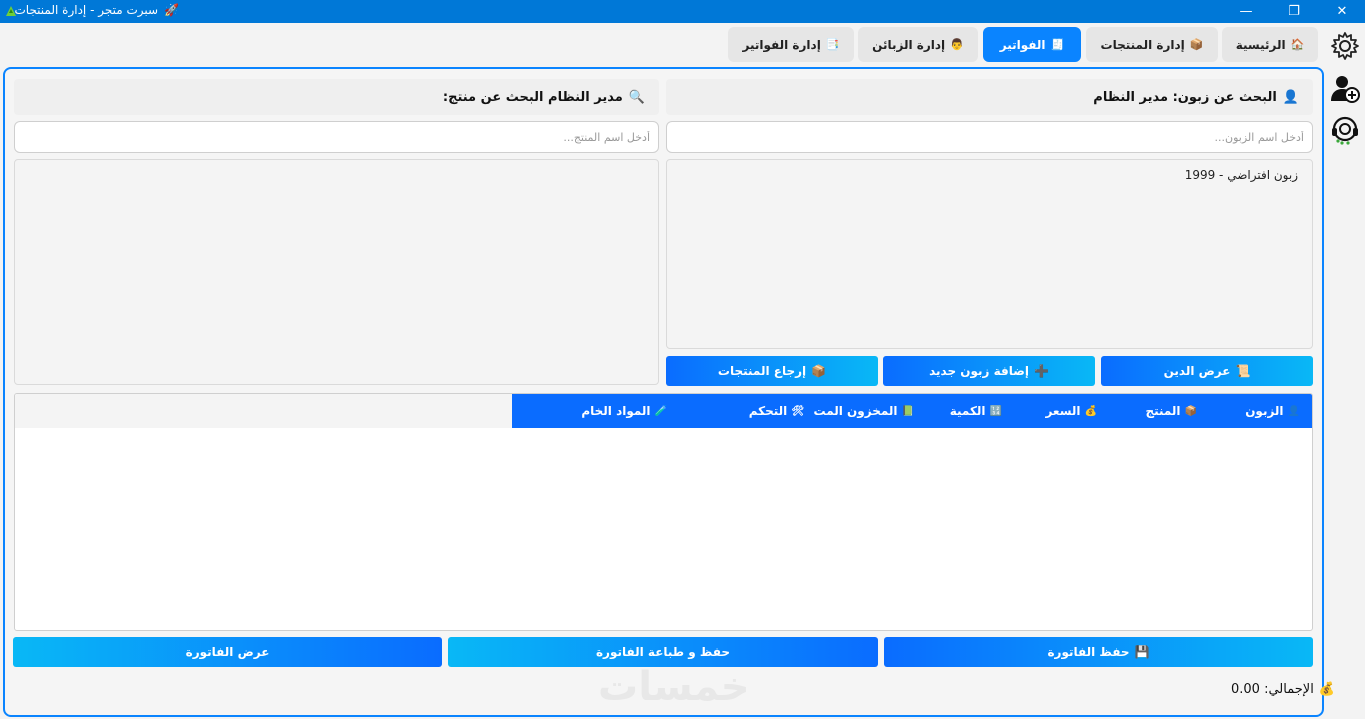 The height and width of the screenshot is (719, 1365). Describe the element at coordinates (1243, 371) in the screenshot. I see `scroll-icon: 📜` at that location.